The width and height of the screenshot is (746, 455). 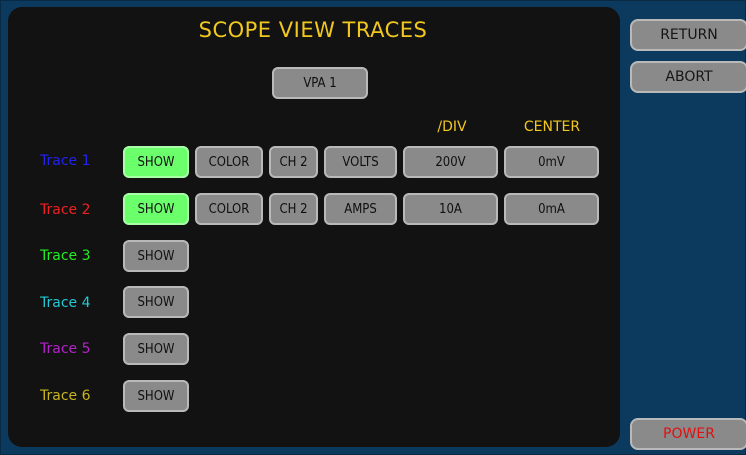 I want to click on trace-3-label: Trace 3, so click(x=65, y=256).